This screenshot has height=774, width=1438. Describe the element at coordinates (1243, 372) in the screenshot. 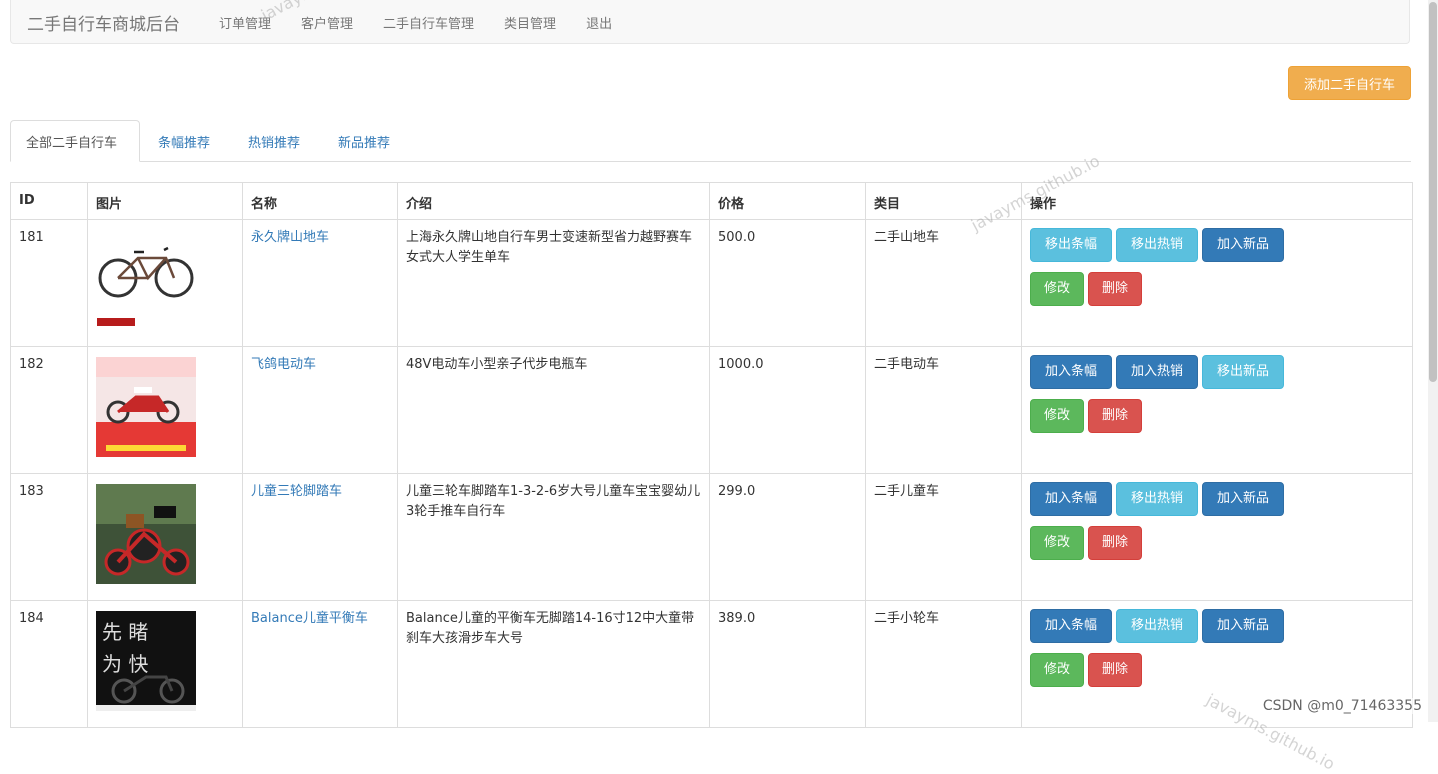

I see `remove-new-button: 移出新品` at that location.